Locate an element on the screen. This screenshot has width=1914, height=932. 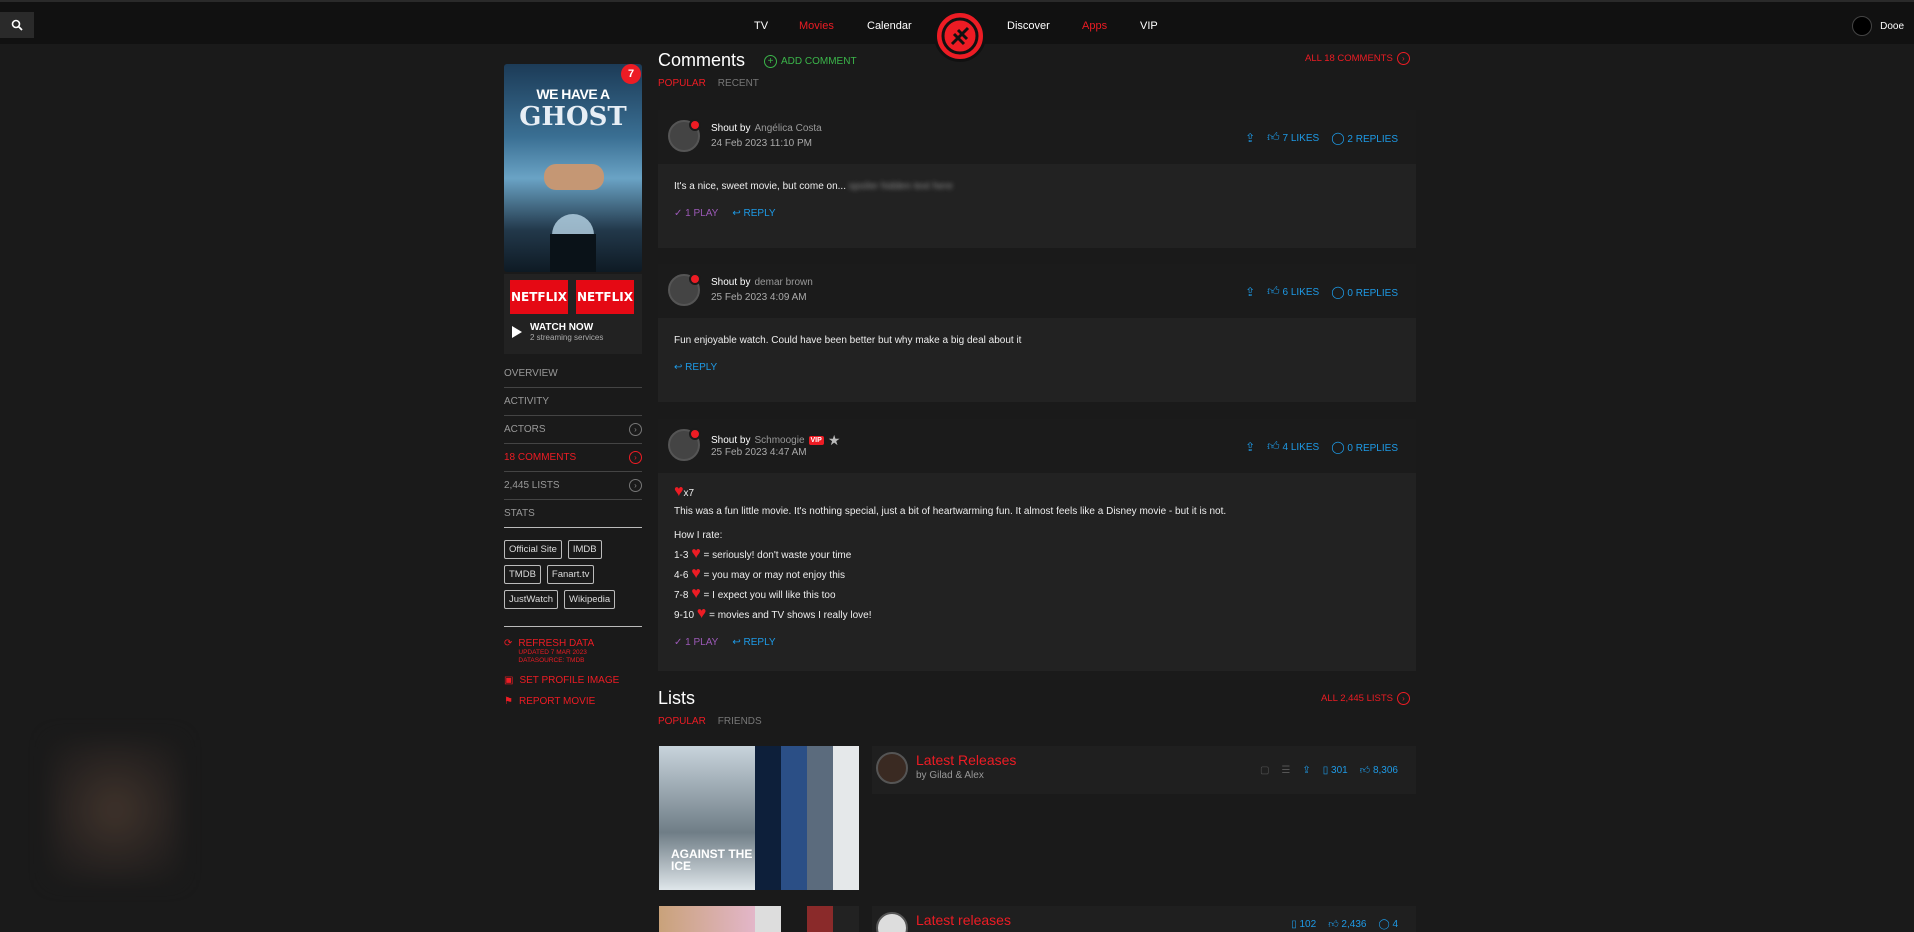
list-card: Latest releases ▯ 102 👍︎ 2,436 ◯ 4 is located at coordinates (1144, 919).